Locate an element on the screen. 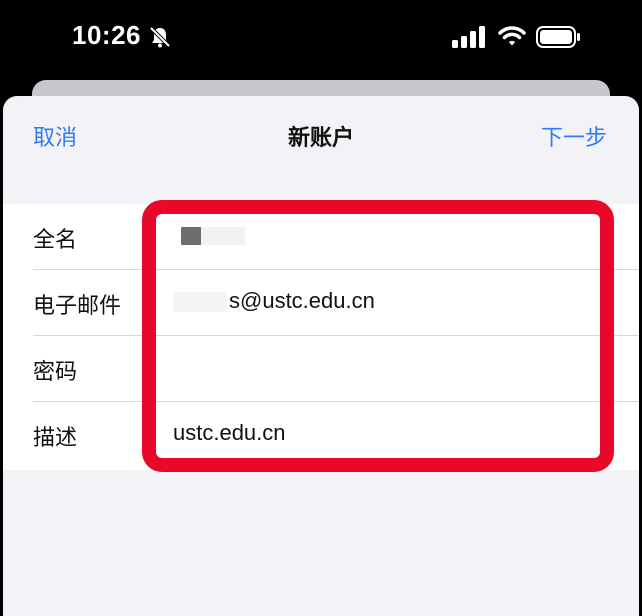 The height and width of the screenshot is (616, 642). email-row: 电子邮件 s@ustc.edu.cn is located at coordinates (321, 303).